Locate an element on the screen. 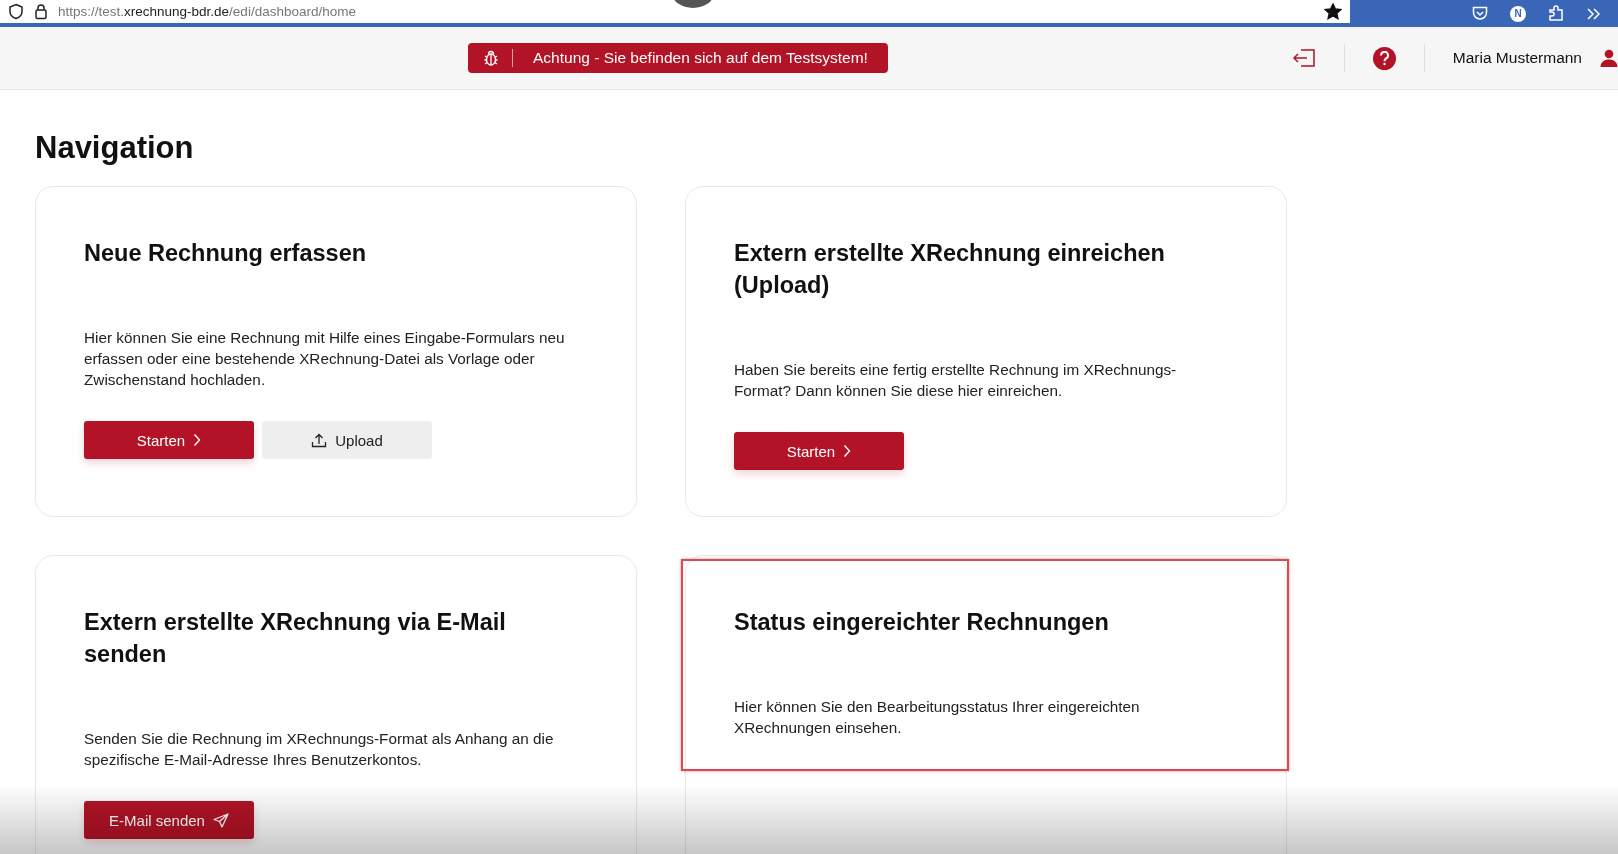 This screenshot has width=1618, height=854. logout-icon is located at coordinates (1303, 58).